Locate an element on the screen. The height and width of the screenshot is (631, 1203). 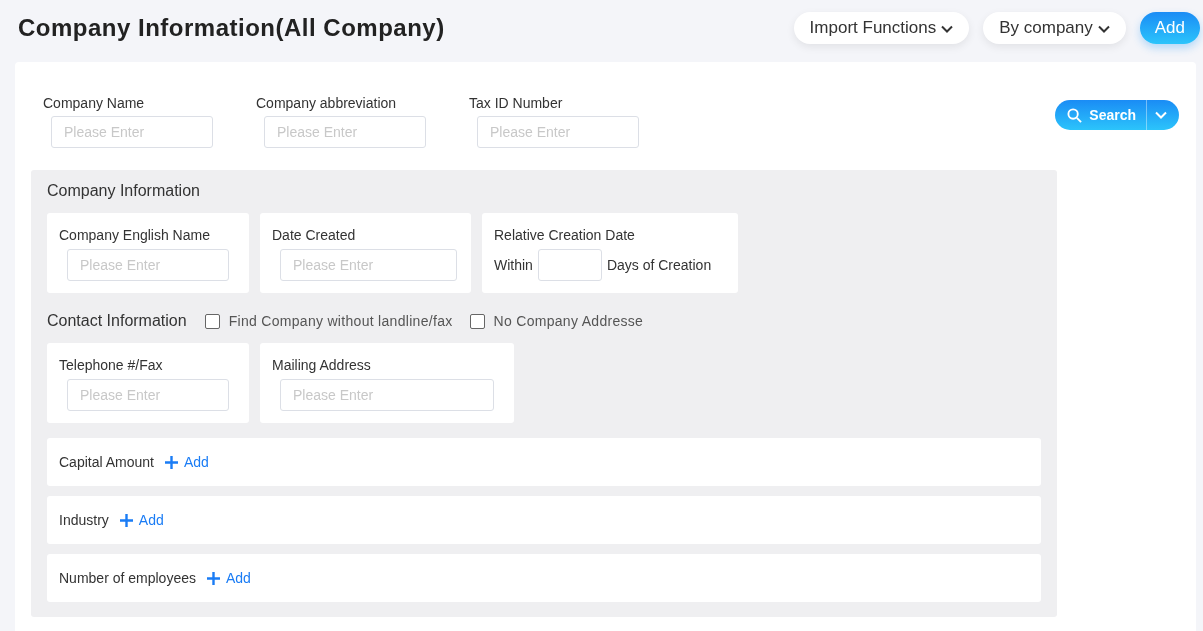
section-title: Contact Information is located at coordinates (117, 321).